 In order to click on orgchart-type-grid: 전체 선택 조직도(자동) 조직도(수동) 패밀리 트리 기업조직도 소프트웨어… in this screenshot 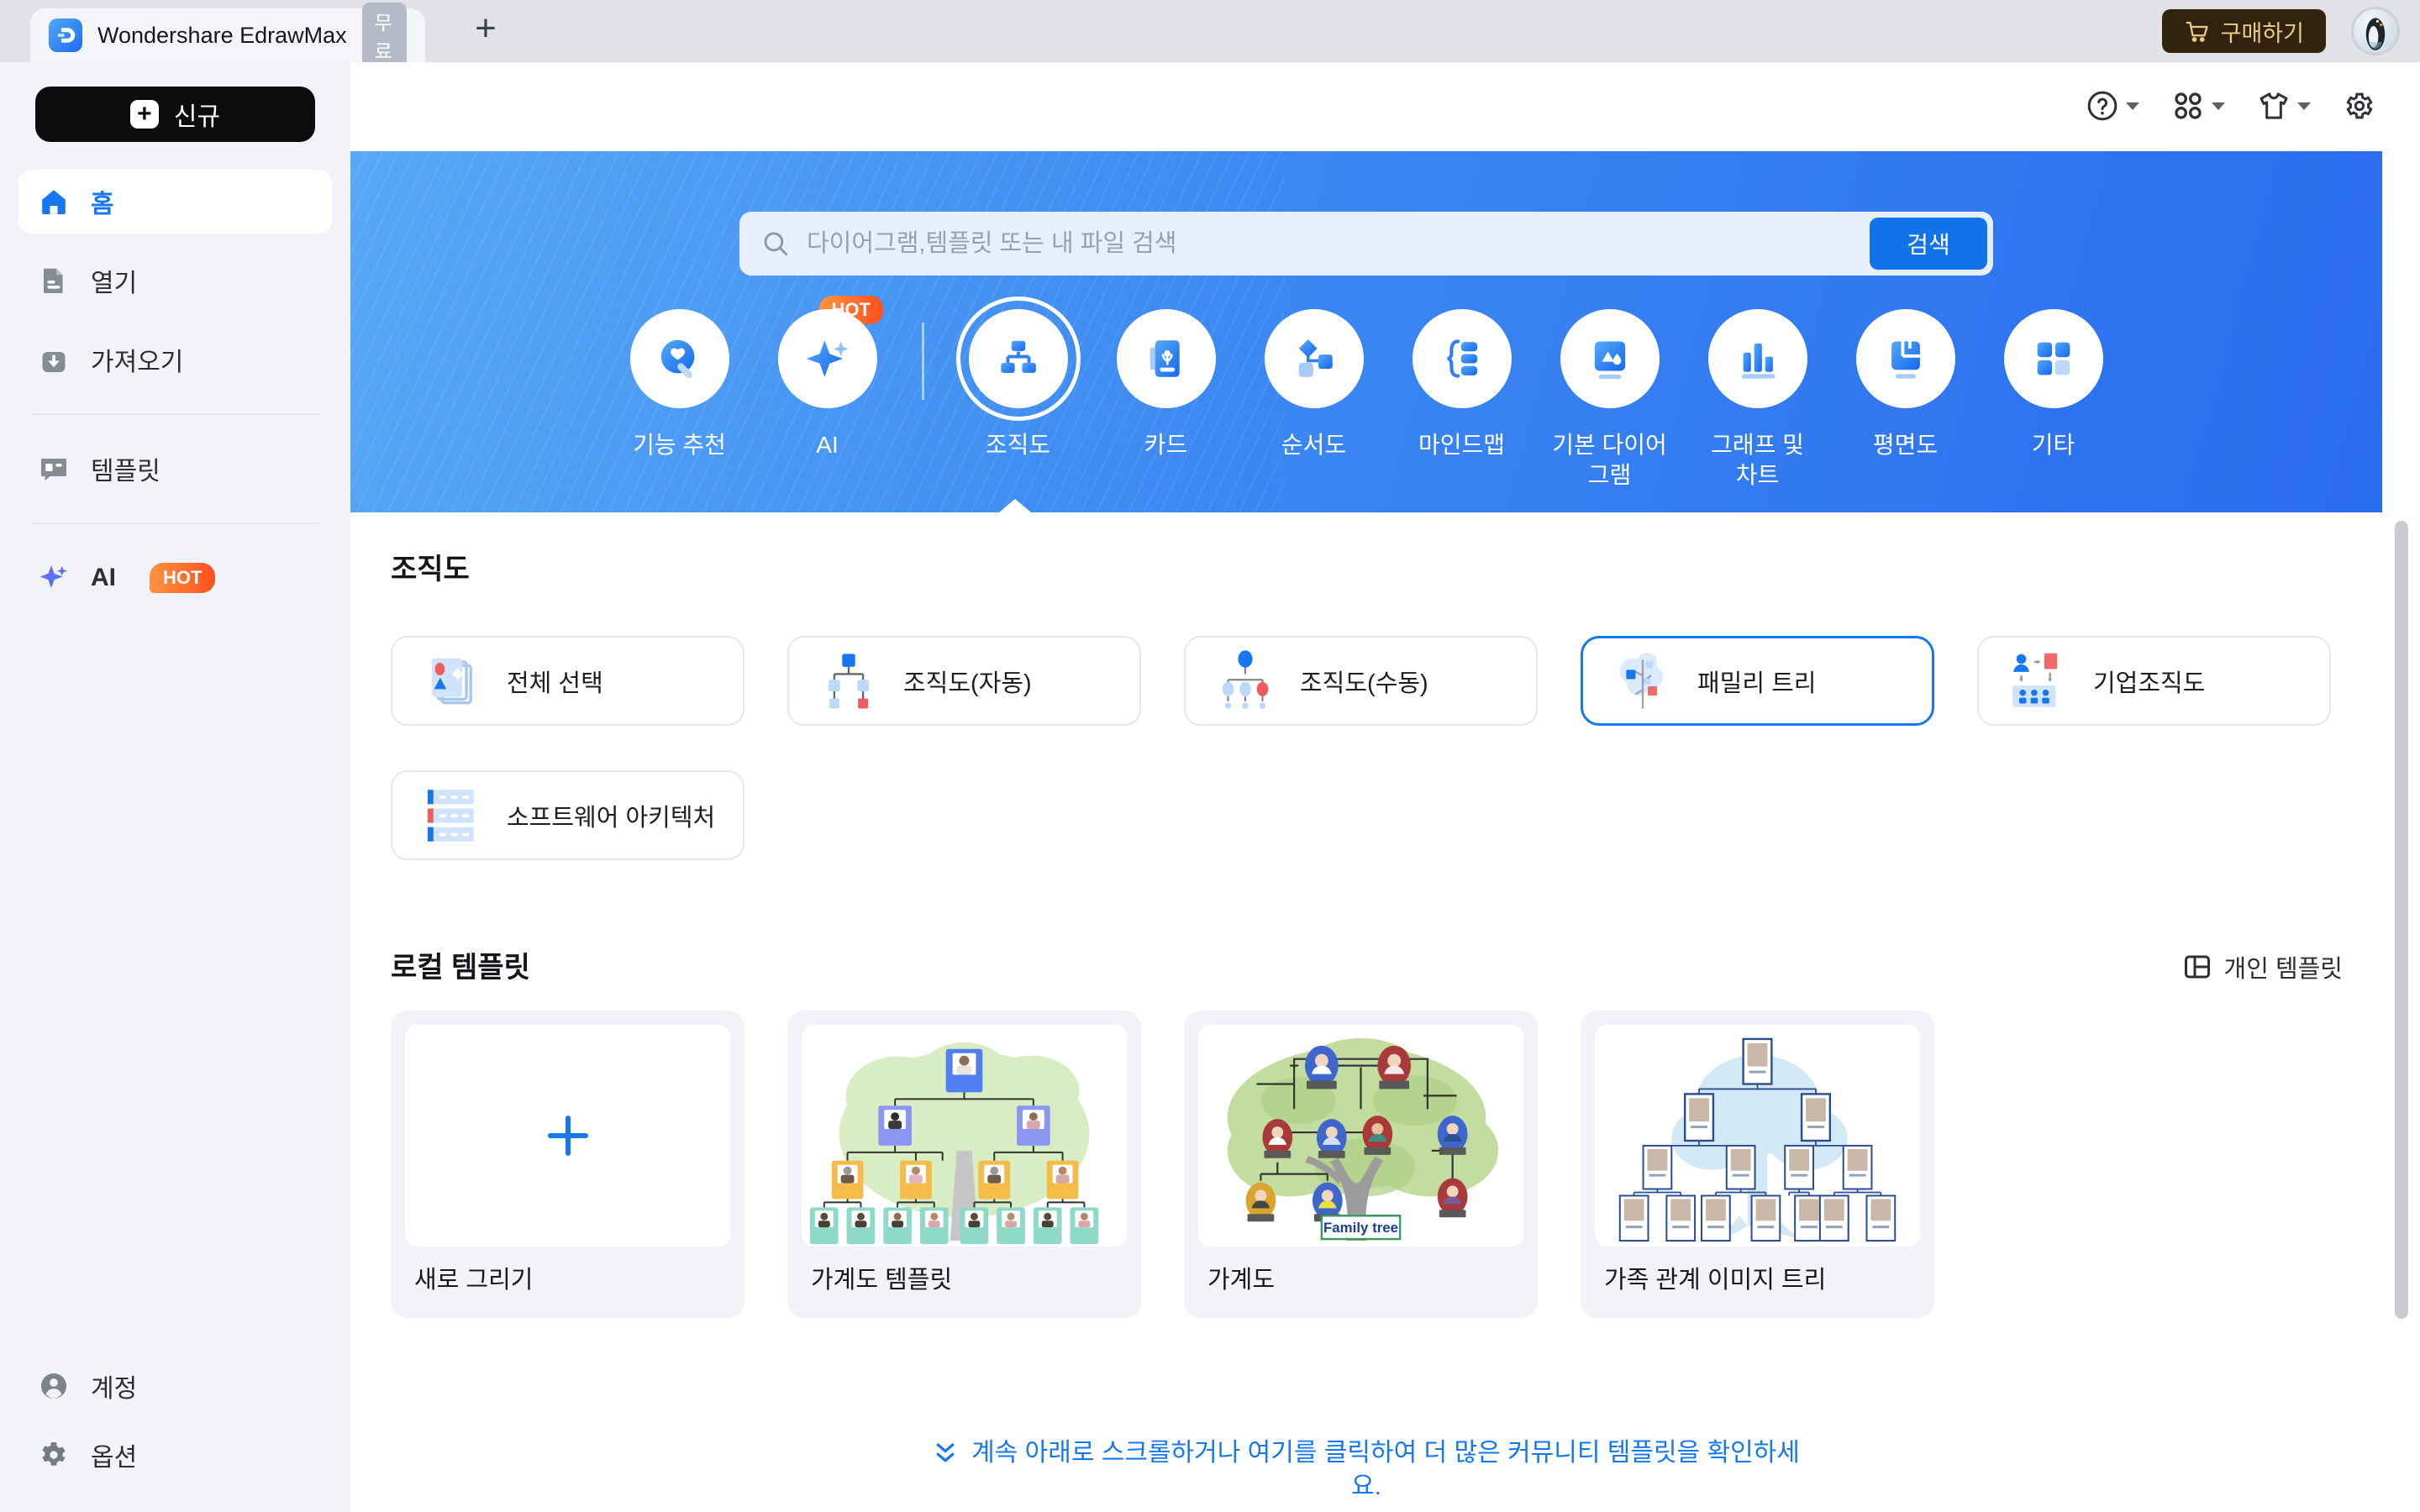, I will do `click(1386, 748)`.